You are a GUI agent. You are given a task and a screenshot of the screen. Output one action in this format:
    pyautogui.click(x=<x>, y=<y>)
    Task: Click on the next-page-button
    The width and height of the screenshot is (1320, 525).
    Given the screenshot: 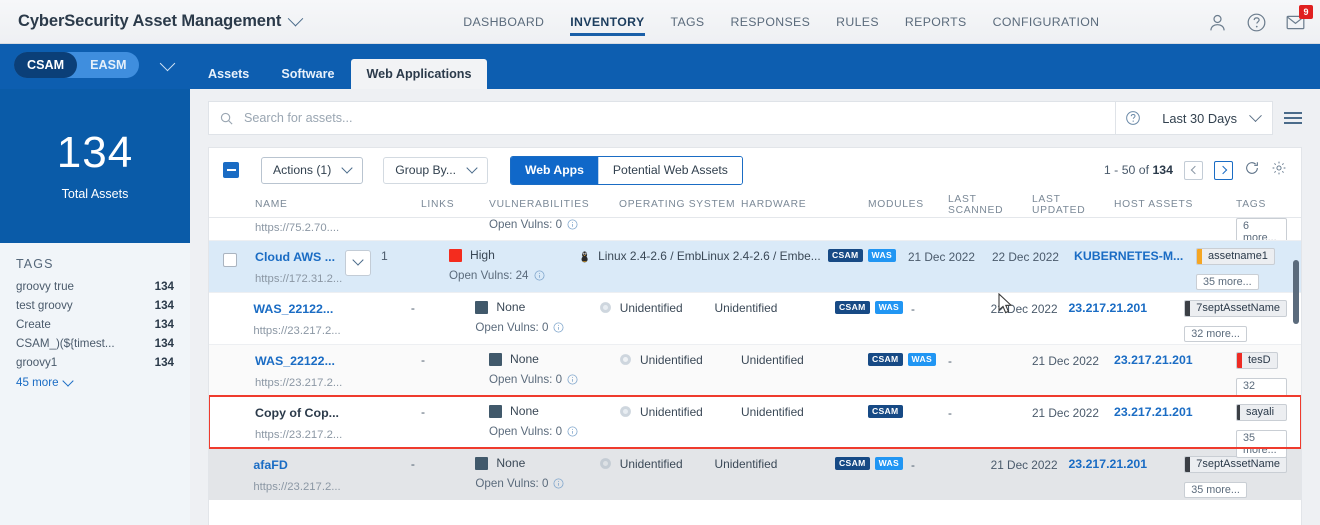 What is the action you would take?
    pyautogui.click(x=1223, y=170)
    